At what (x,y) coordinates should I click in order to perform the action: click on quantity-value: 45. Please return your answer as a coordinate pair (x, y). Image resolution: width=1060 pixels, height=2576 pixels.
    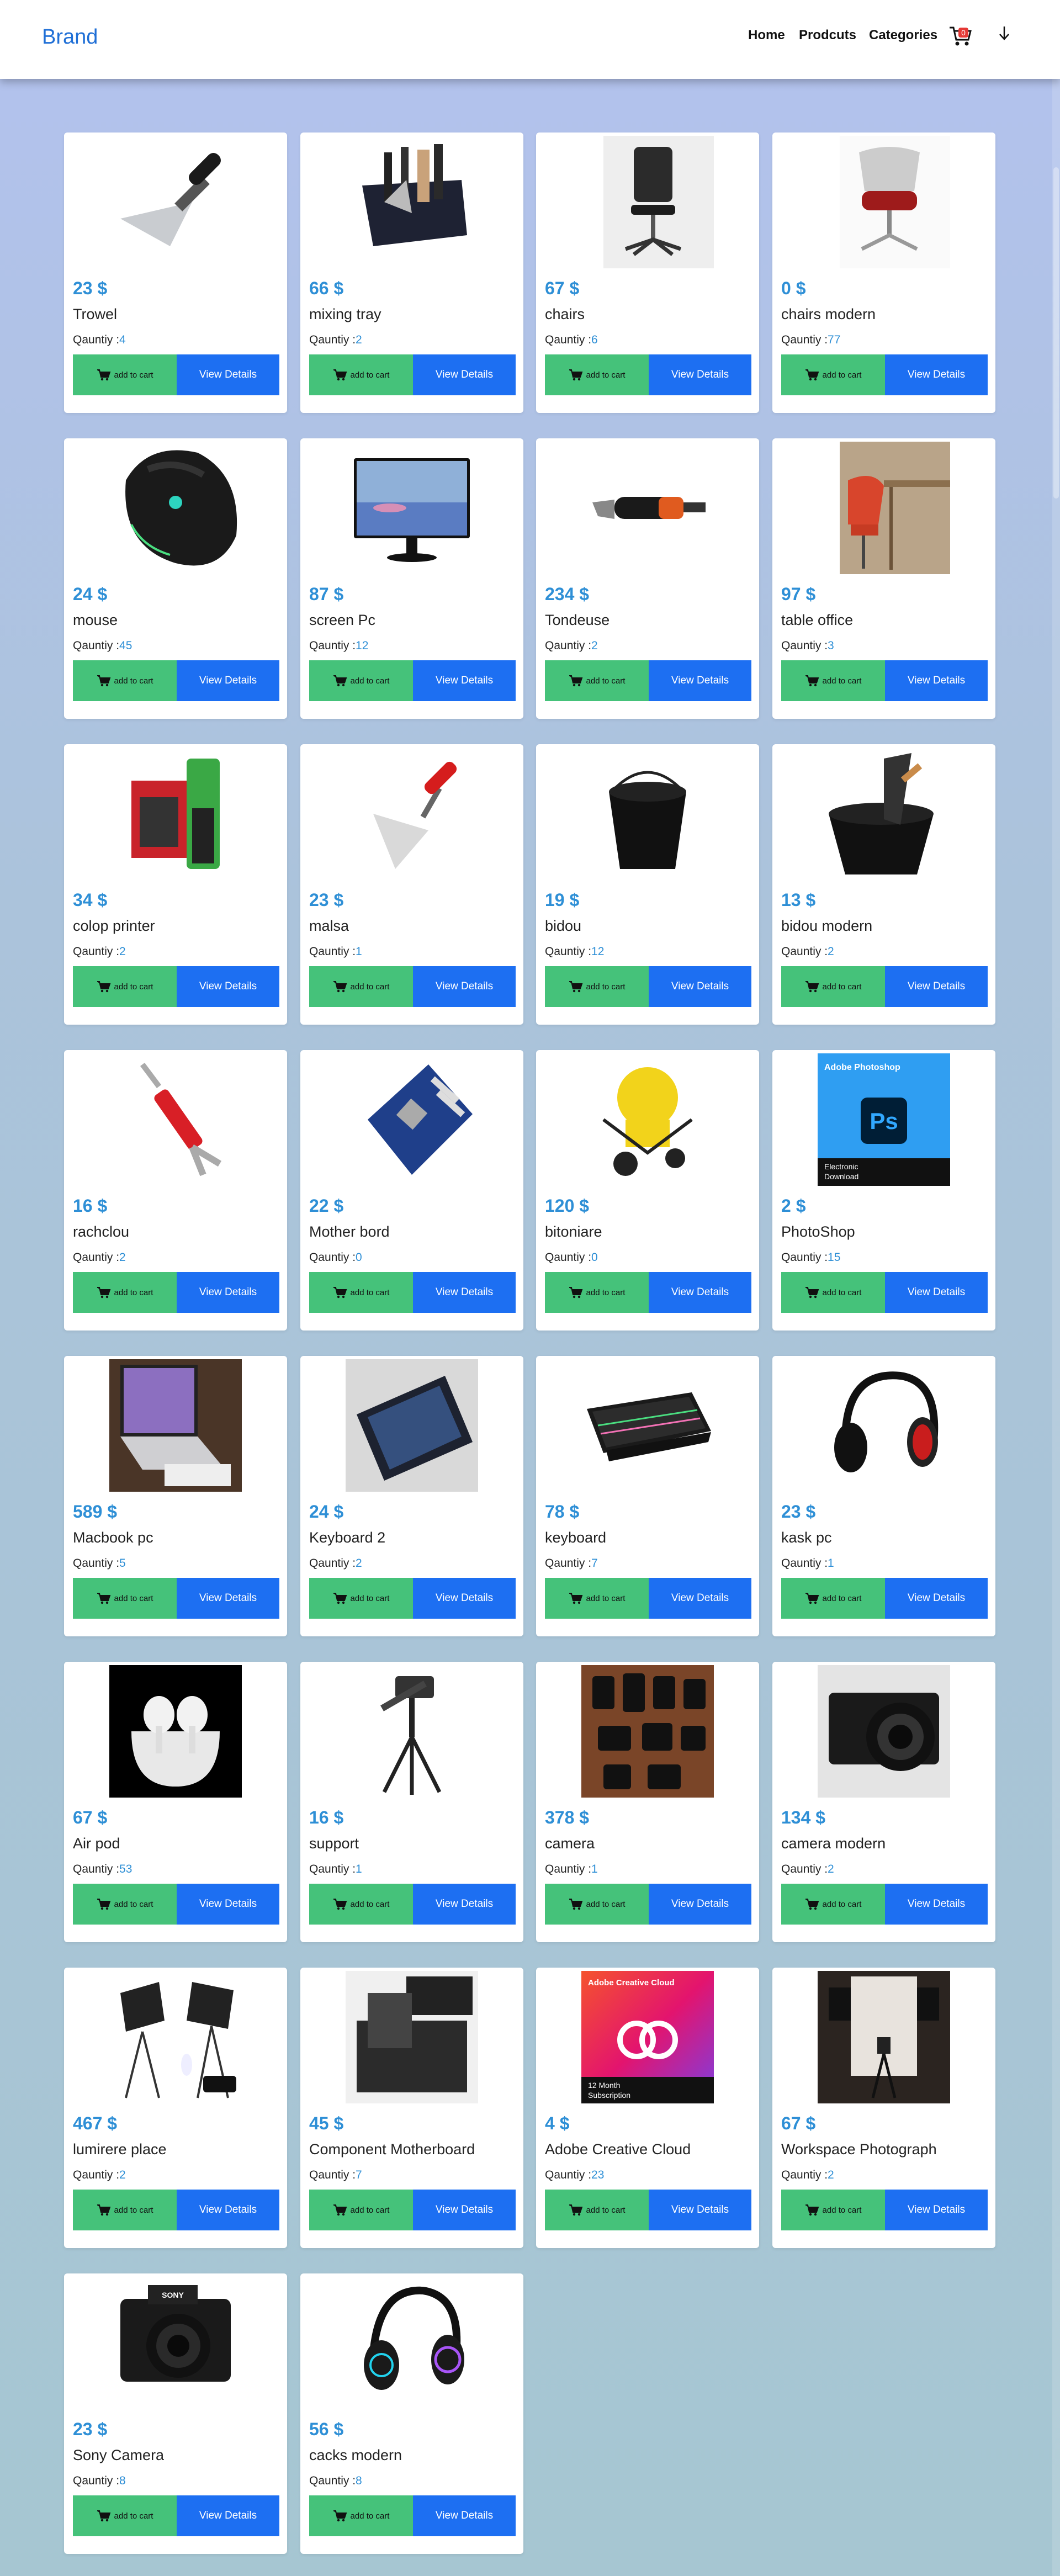
    Looking at the image, I should click on (125, 645).